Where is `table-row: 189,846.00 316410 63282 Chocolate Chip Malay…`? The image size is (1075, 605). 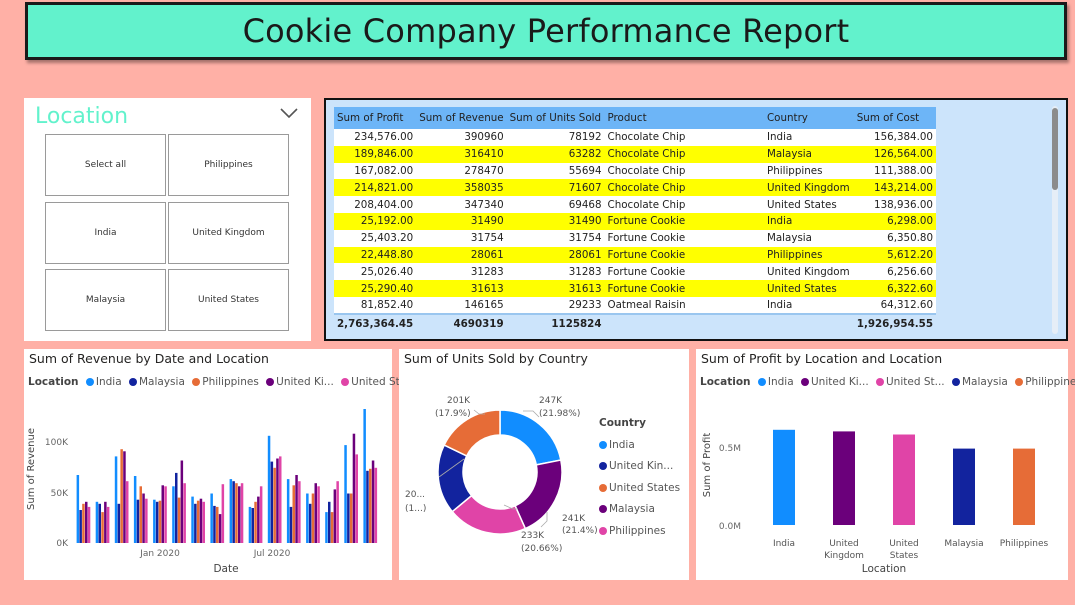
table-row: 189,846.00 316410 63282 Chocolate Chip Malay… is located at coordinates (635, 154).